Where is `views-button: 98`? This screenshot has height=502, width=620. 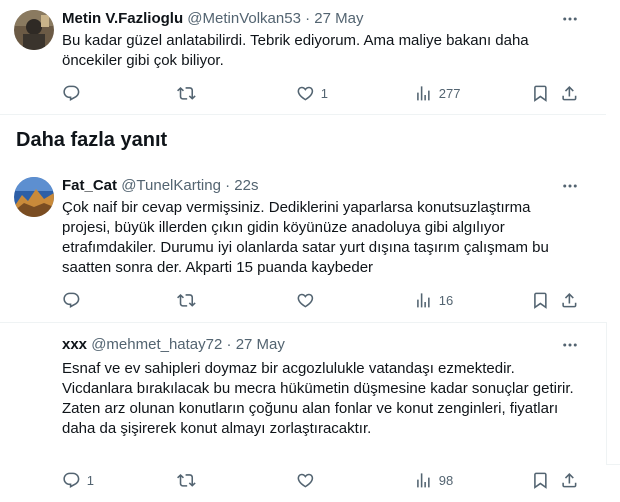
views-button: 98 is located at coordinates (433, 480).